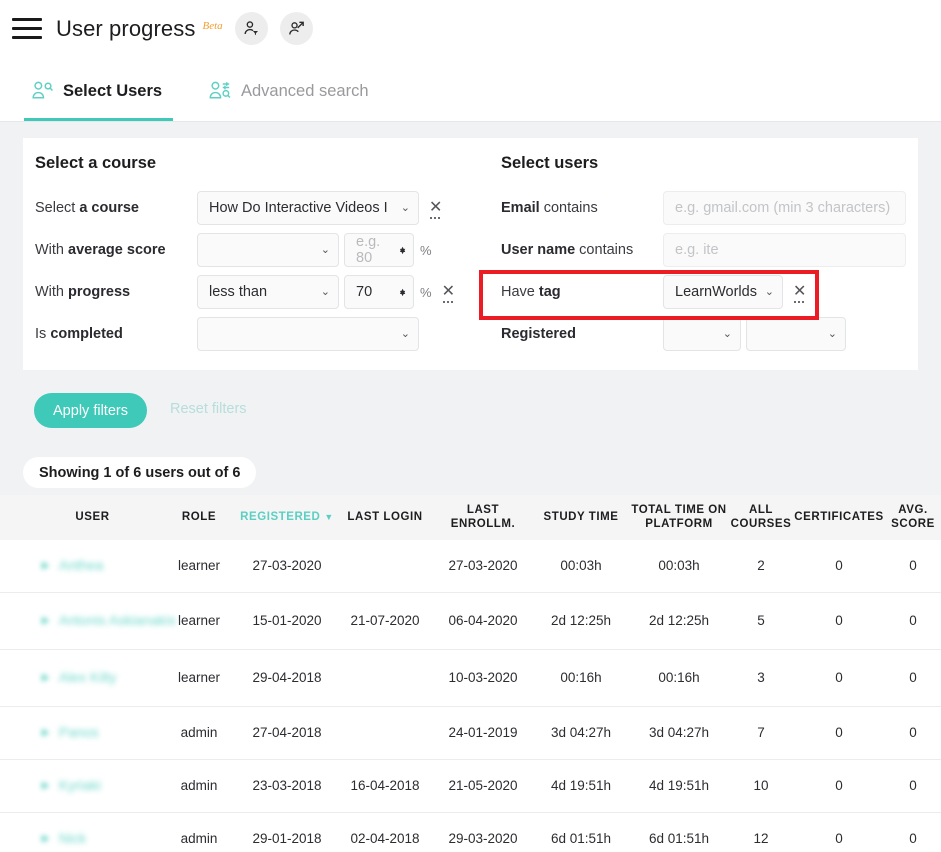 The width and height of the screenshot is (941, 852). I want to click on cell-last-enrollment: 06-04-2020, so click(483, 620).